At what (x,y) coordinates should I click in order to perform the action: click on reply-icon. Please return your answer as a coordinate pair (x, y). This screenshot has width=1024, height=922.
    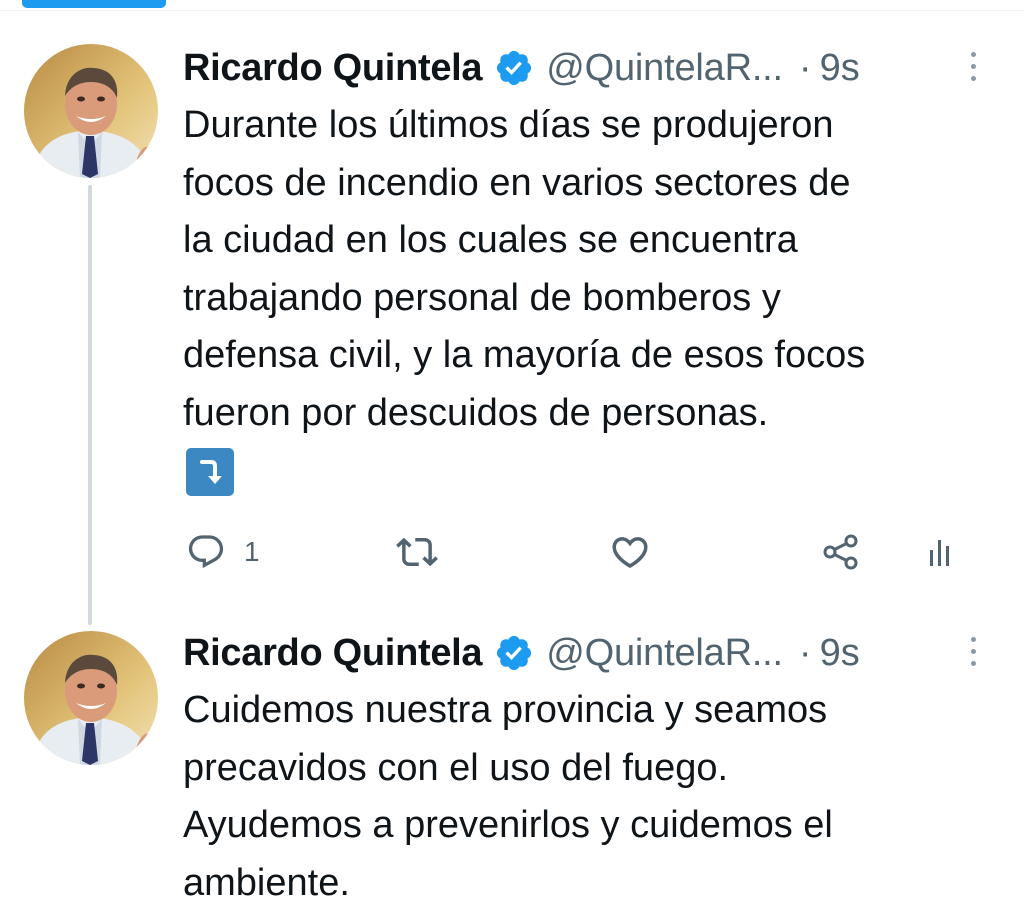
    Looking at the image, I should click on (206, 552).